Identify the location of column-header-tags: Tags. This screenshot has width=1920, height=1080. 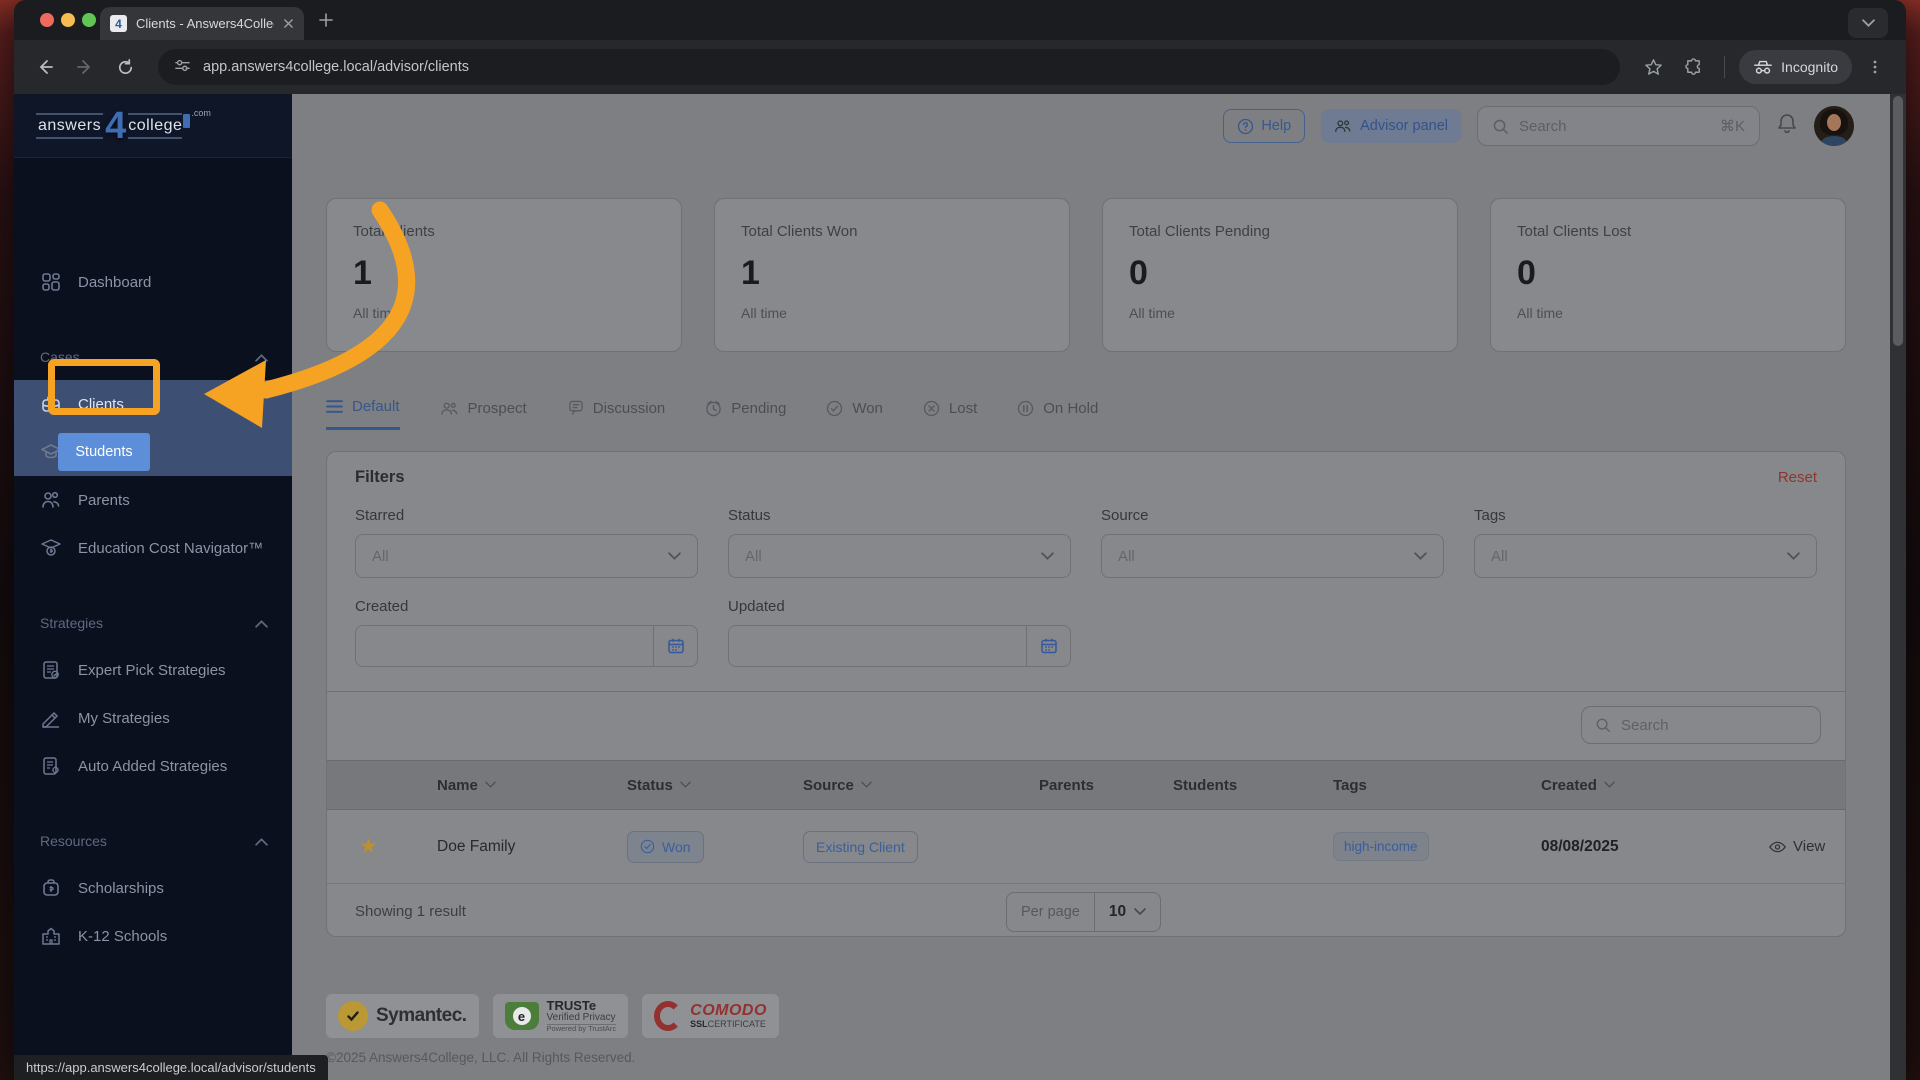
(1350, 785).